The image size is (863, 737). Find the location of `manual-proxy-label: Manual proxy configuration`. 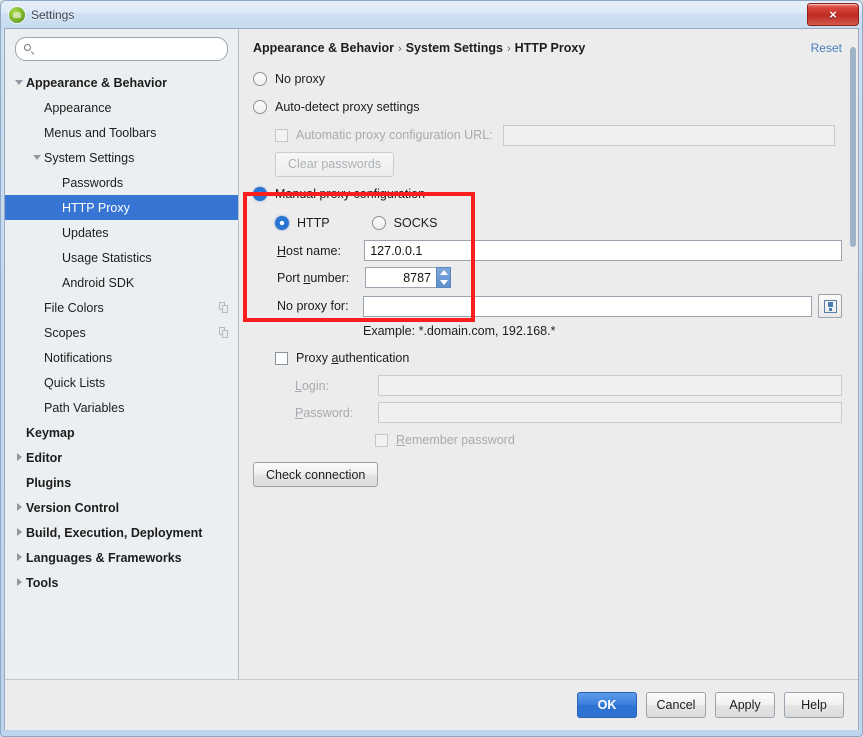

manual-proxy-label: Manual proxy configuration is located at coordinates (350, 194).